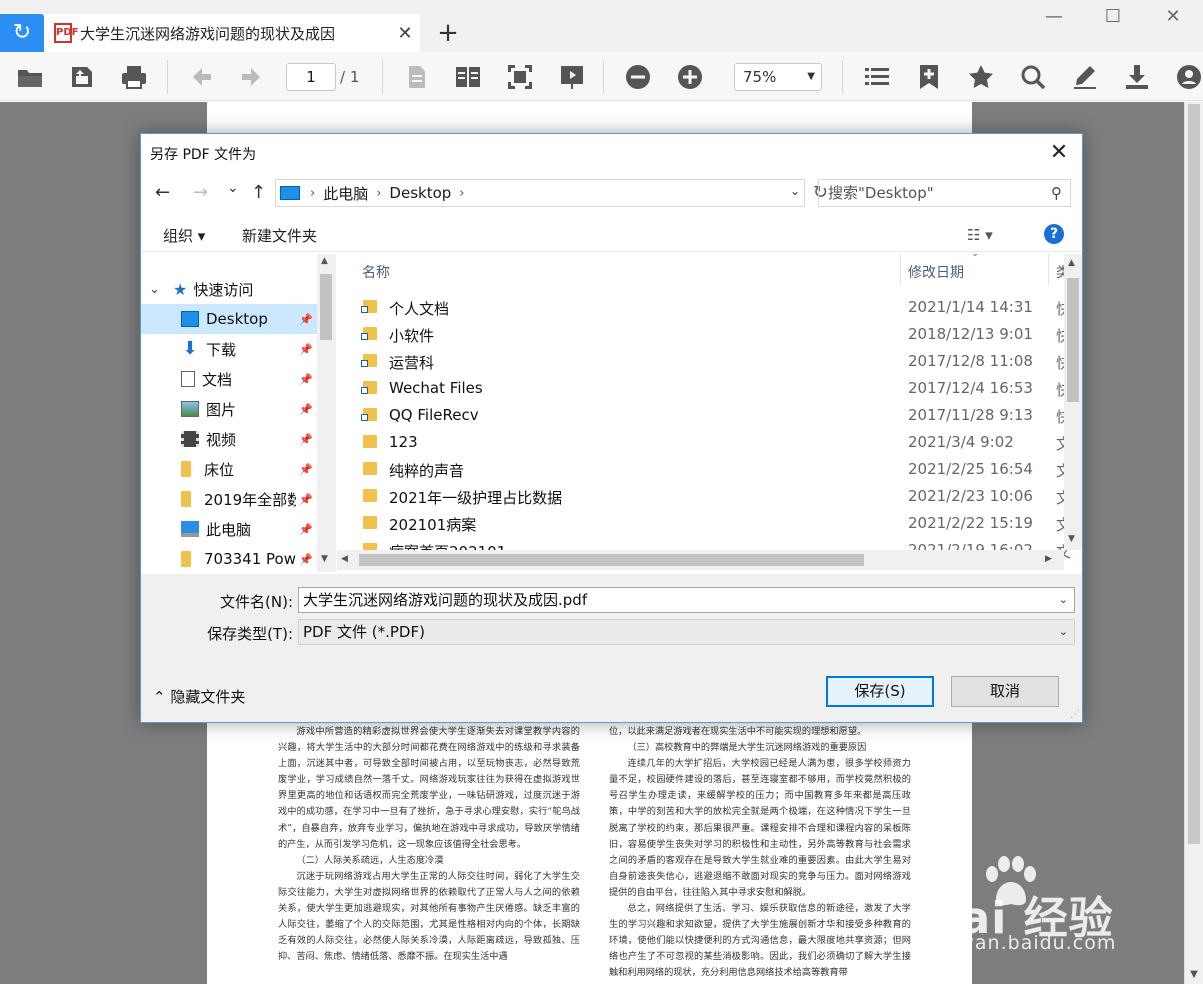  Describe the element at coordinates (704, 496) in the screenshot. I see `file-row: 2021年一级护理占比数据2021/2/23 10:06文` at that location.